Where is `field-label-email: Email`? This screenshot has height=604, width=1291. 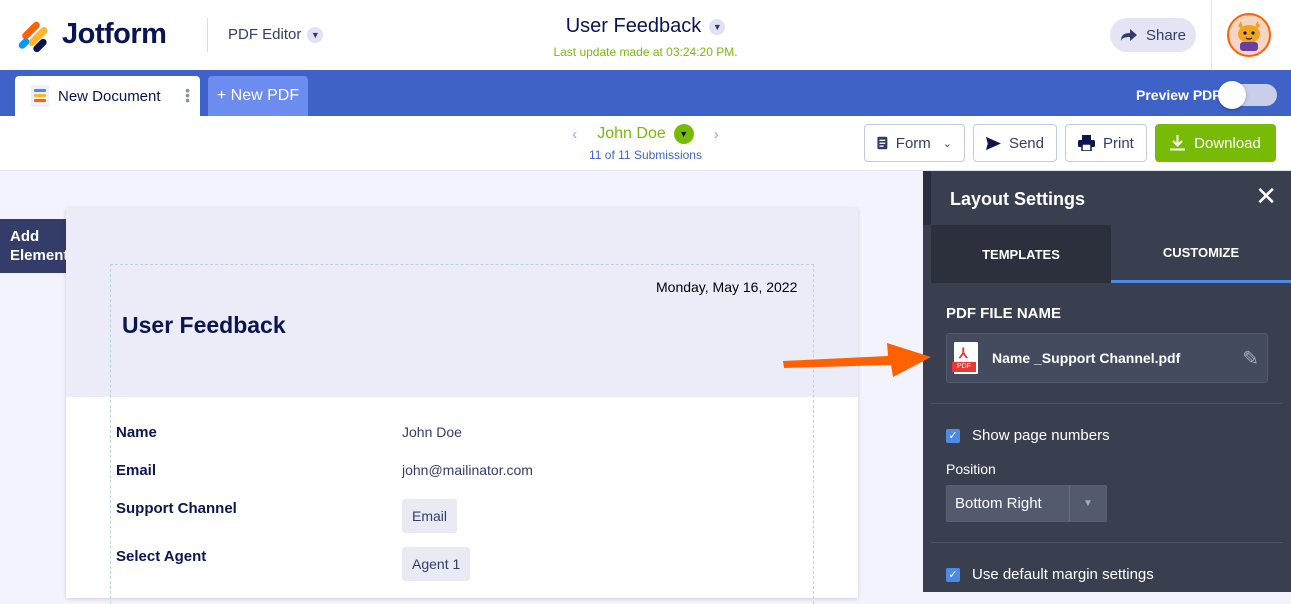
field-label-email: Email is located at coordinates (136, 470).